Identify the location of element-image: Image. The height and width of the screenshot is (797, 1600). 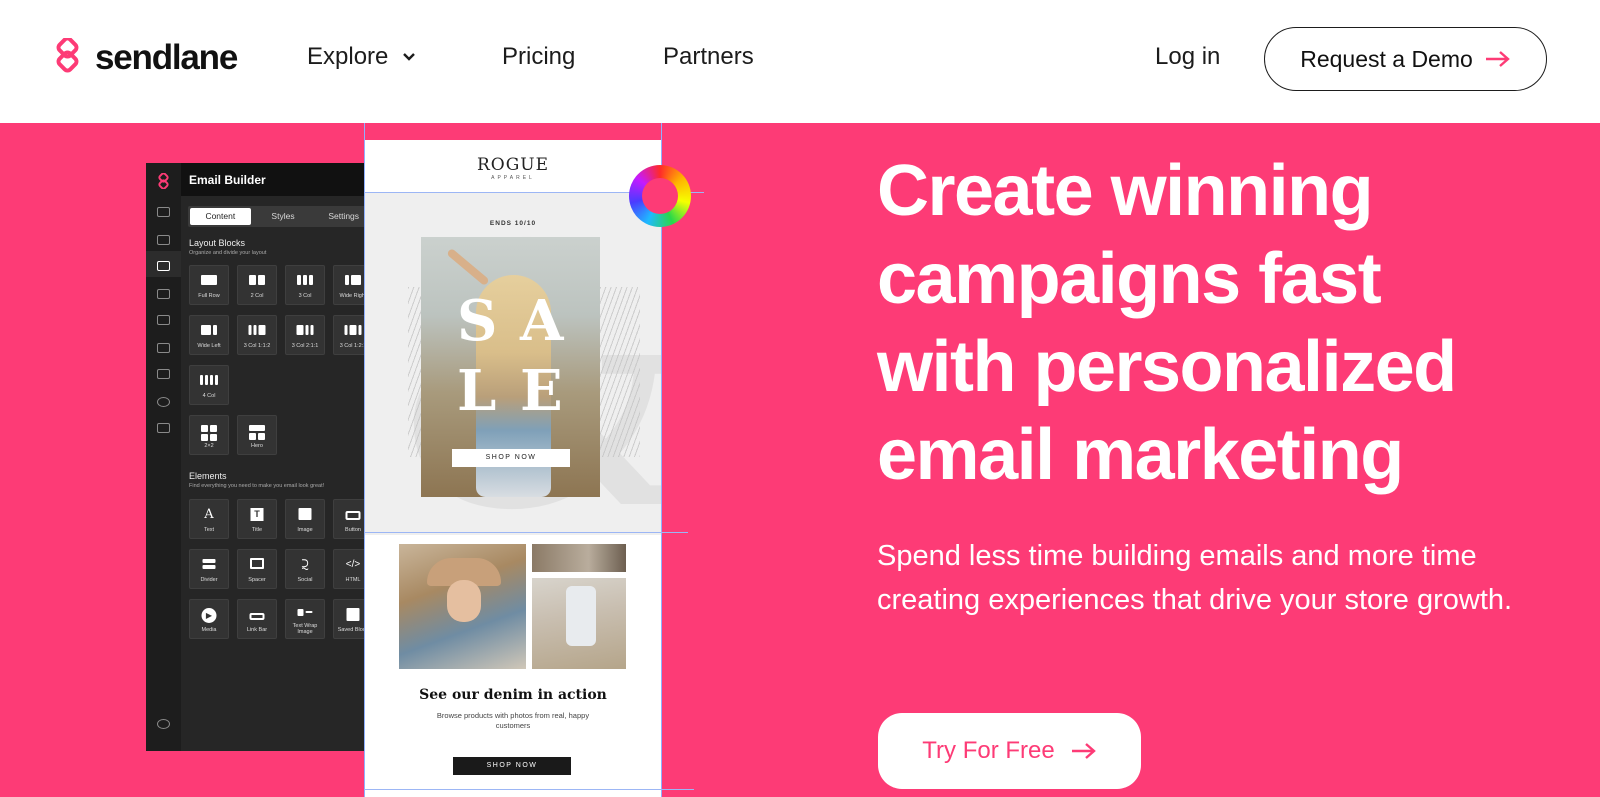
(305, 519).